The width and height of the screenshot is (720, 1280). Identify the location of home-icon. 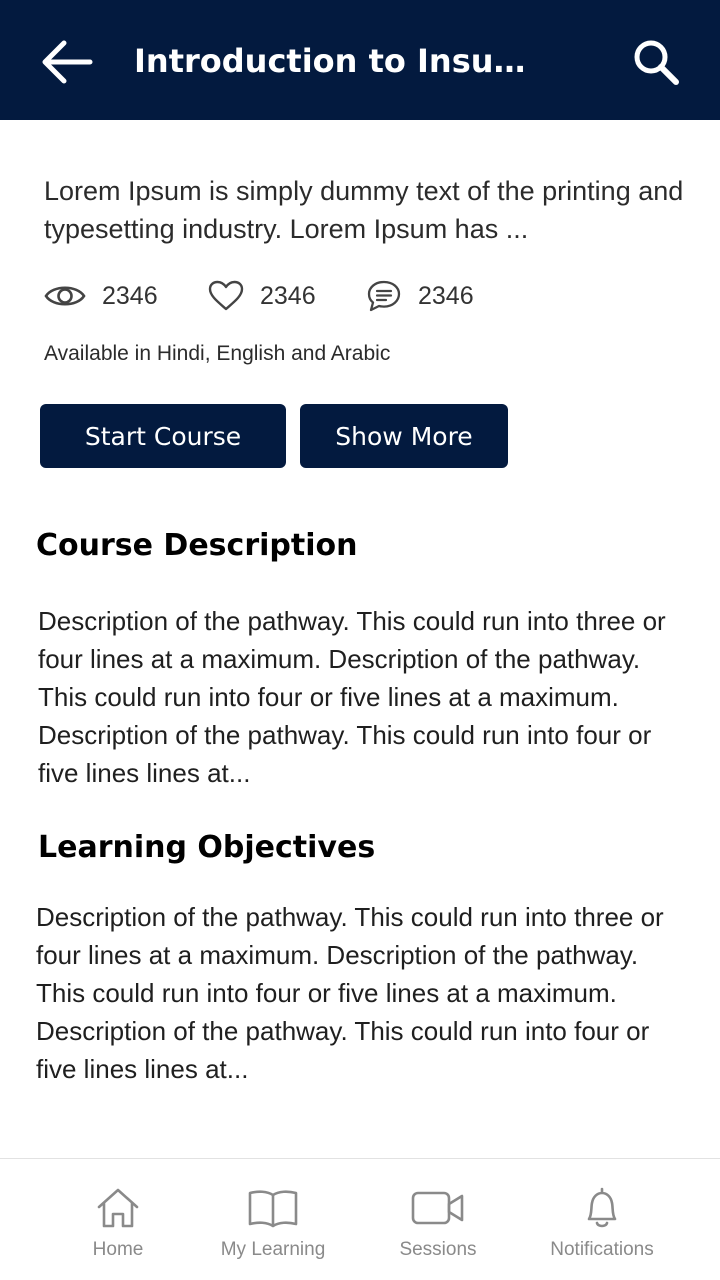
(118, 1208).